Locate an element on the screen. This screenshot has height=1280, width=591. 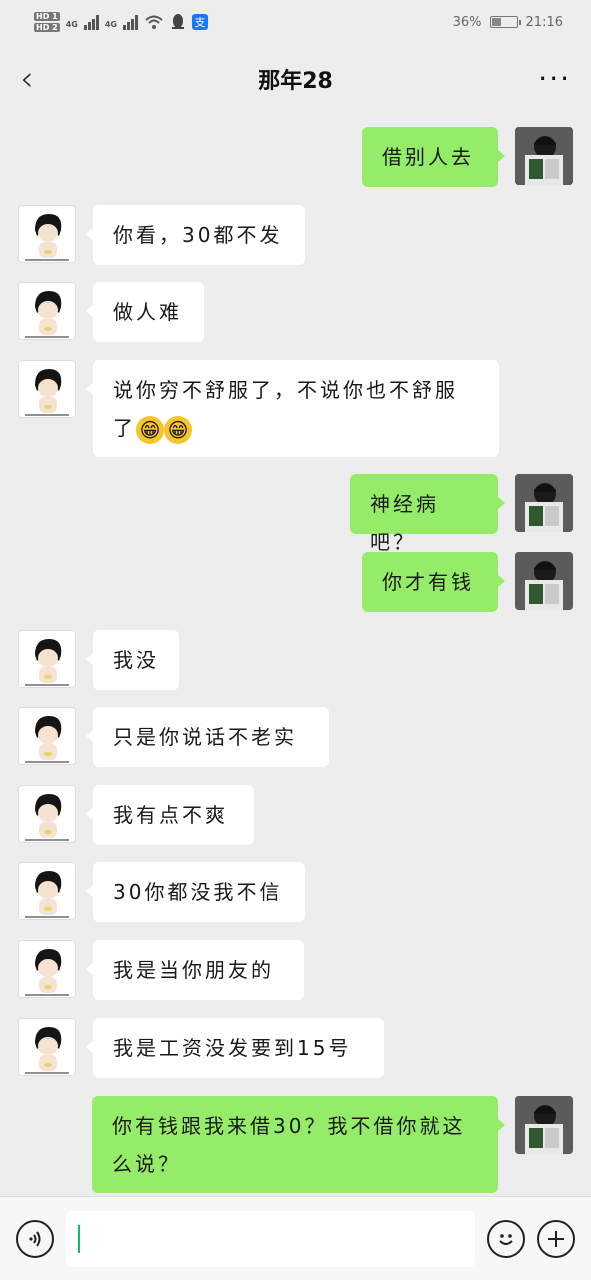
chat-header: ‹ 那年28 ··· is located at coordinates (295, 79).